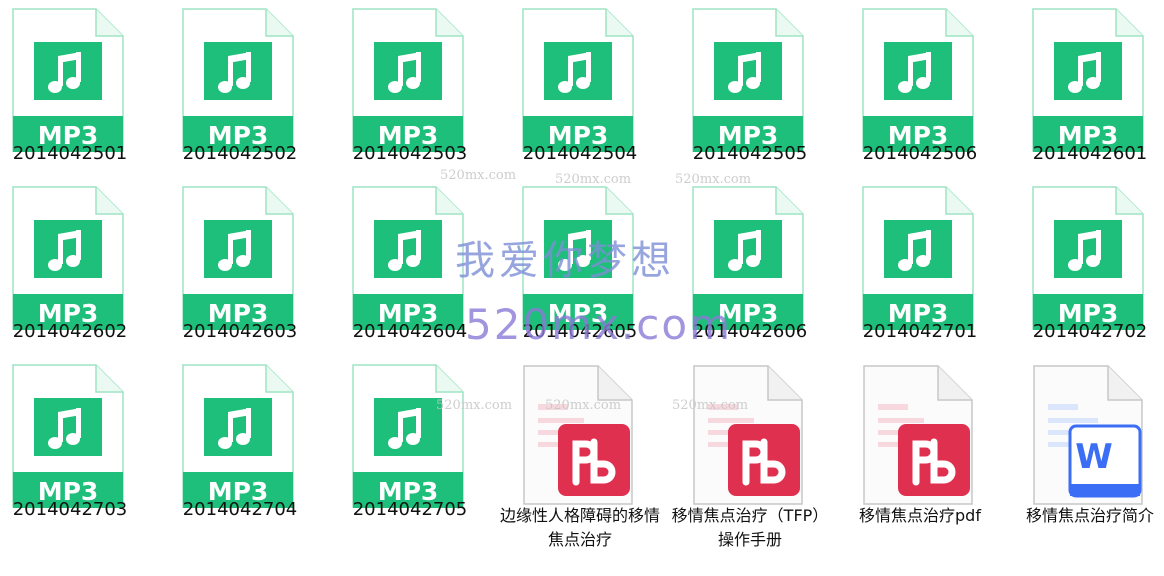 The height and width of the screenshot is (576, 1164). I want to click on file-name: 2014042703, so click(70, 509).